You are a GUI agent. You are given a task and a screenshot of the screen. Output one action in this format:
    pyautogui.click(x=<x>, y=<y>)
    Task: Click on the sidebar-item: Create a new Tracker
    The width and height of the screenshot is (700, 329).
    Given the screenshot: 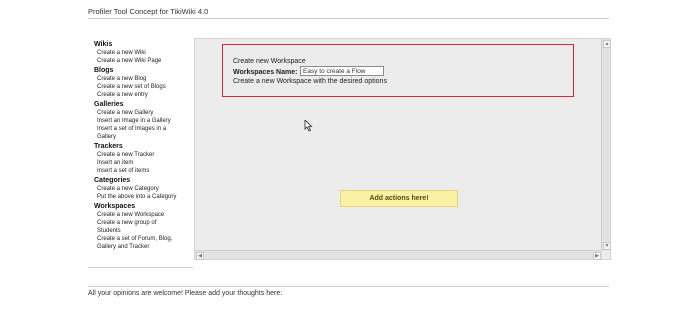 What is the action you would take?
    pyautogui.click(x=143, y=155)
    